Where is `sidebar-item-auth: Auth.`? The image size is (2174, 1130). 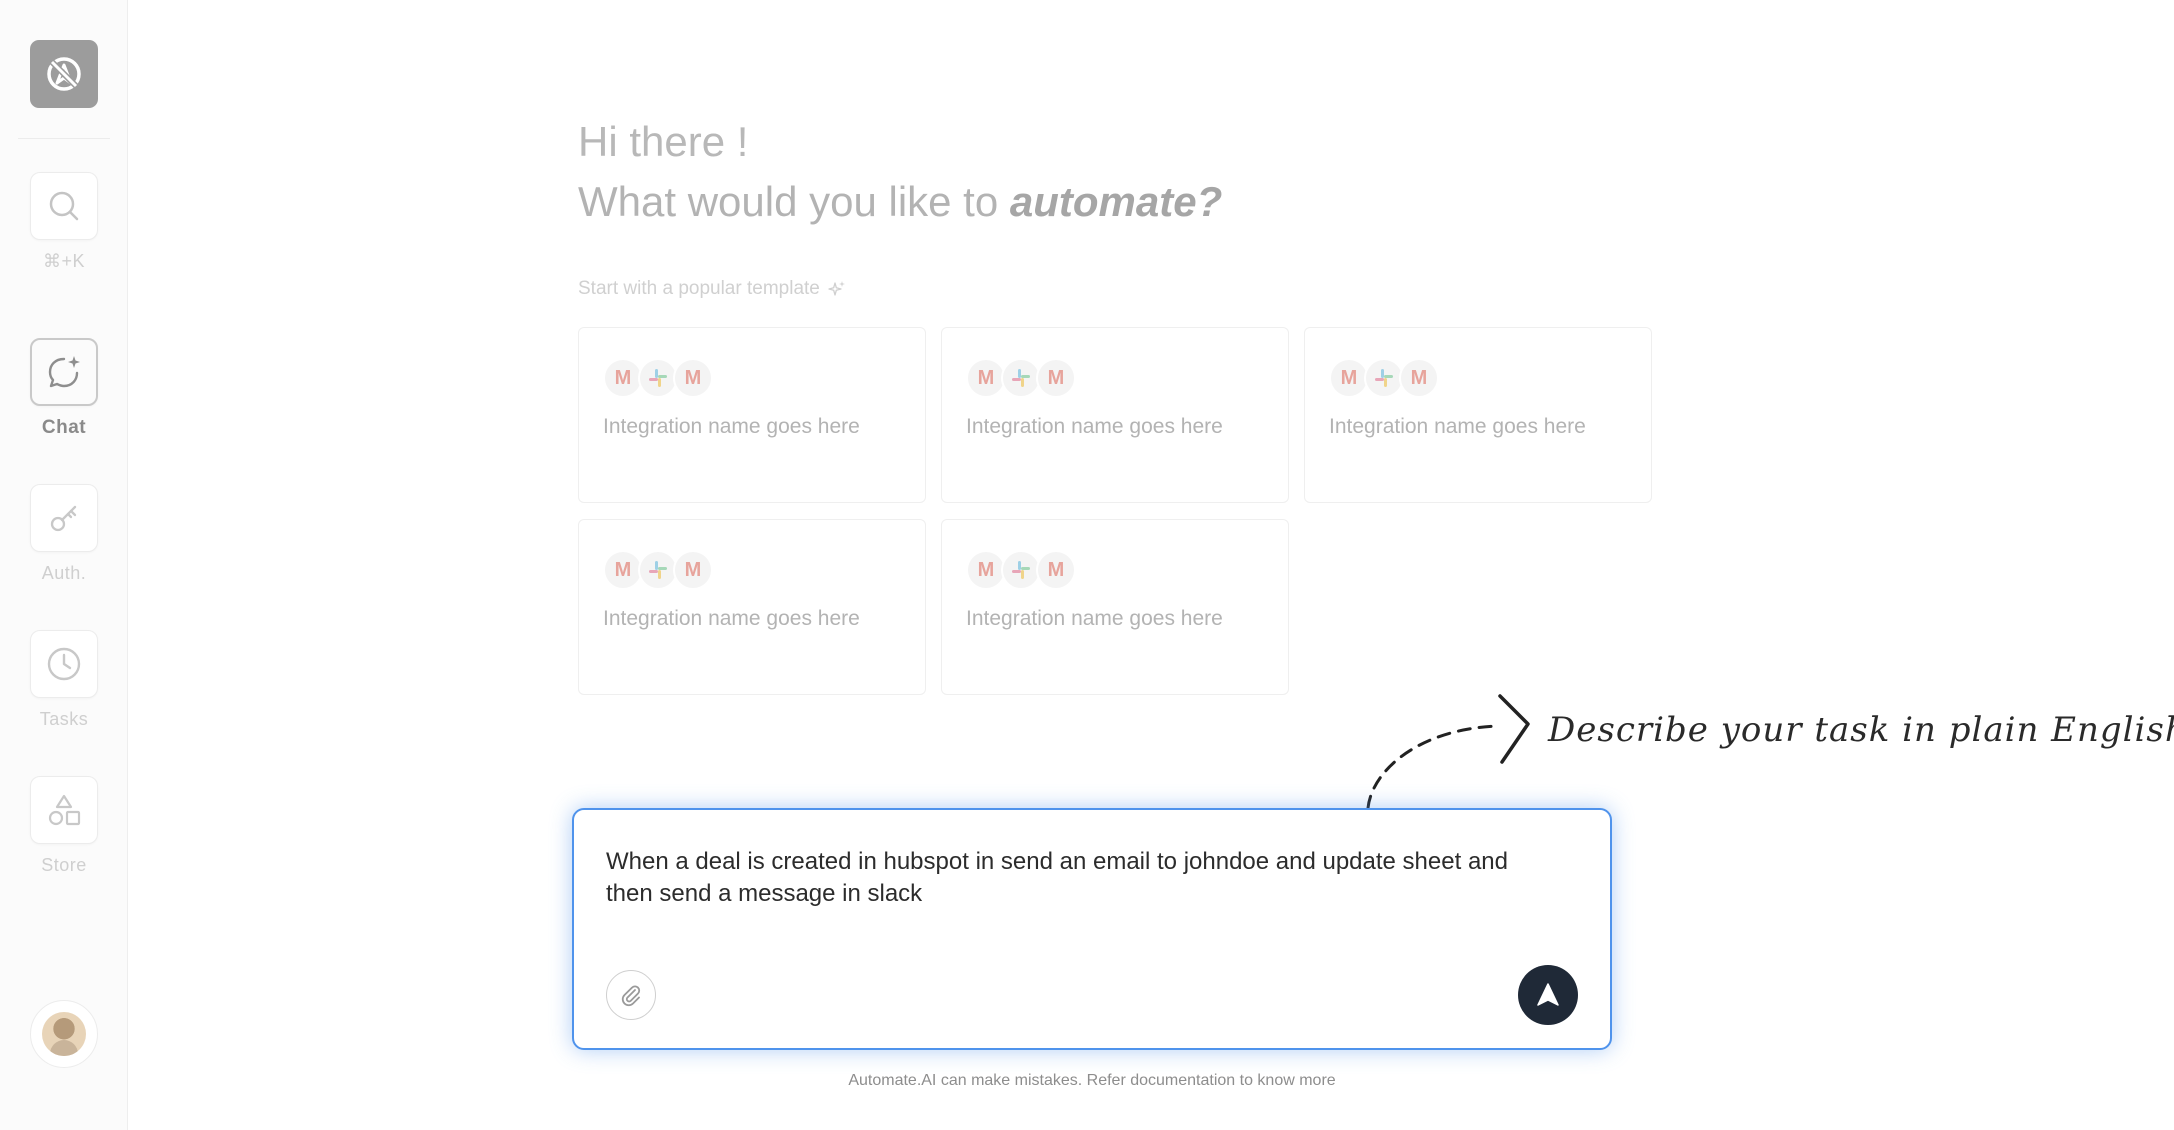 sidebar-item-auth: Auth. is located at coordinates (64, 534).